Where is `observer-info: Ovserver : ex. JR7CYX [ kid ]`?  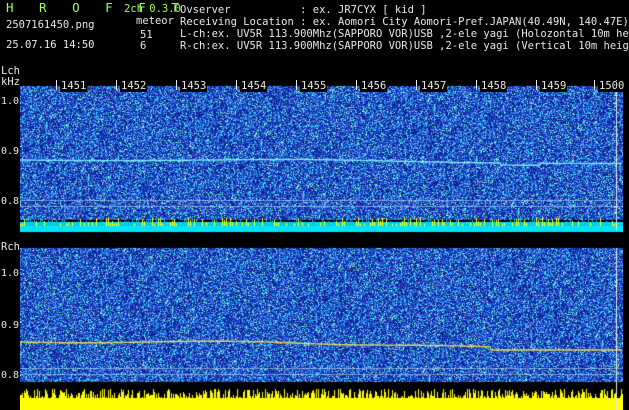 observer-info: Ovserver : ex. JR7CYX [ kid ] is located at coordinates (303, 10).